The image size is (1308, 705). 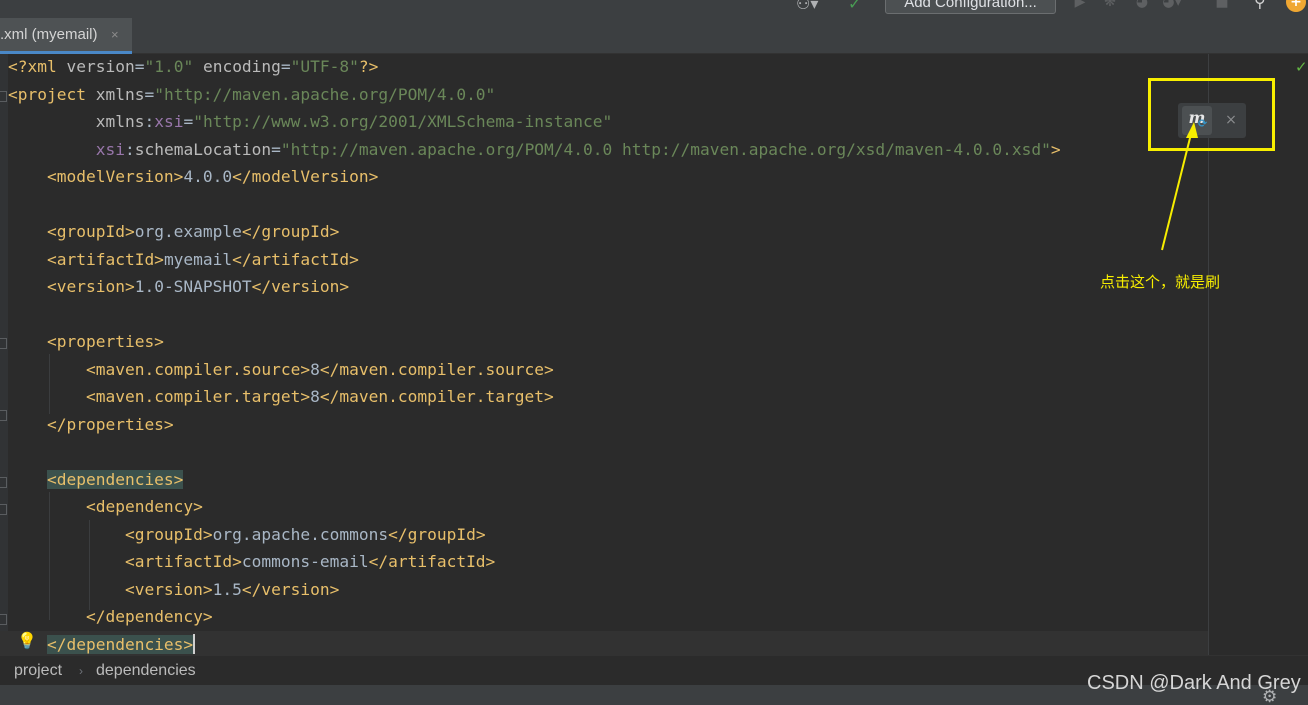 I want to click on profile-icon: ◕▾, so click(x=1172, y=7).